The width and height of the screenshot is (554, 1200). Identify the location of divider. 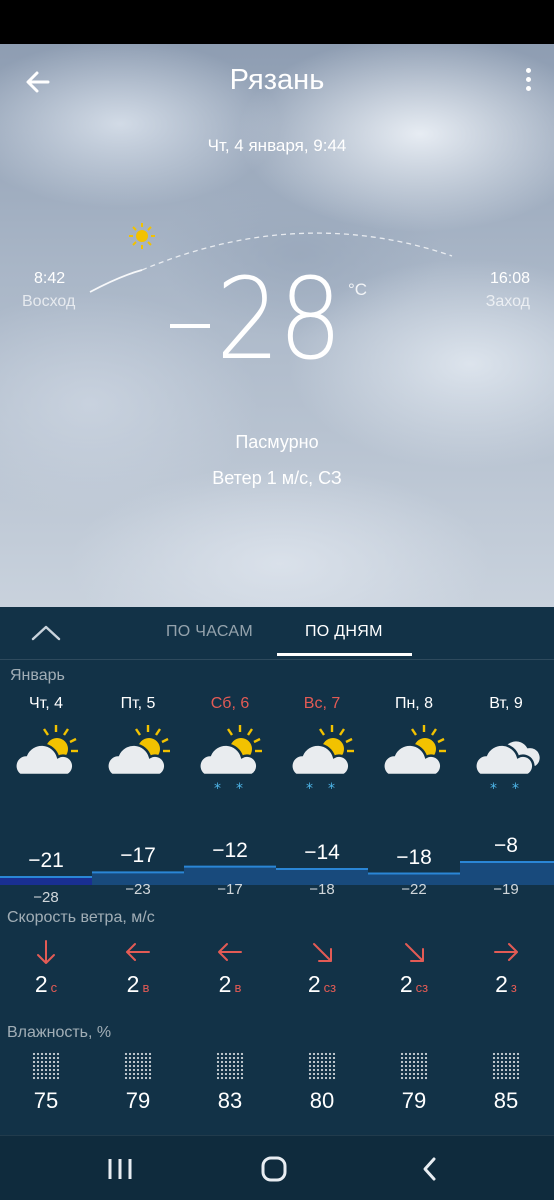
(277, 659).